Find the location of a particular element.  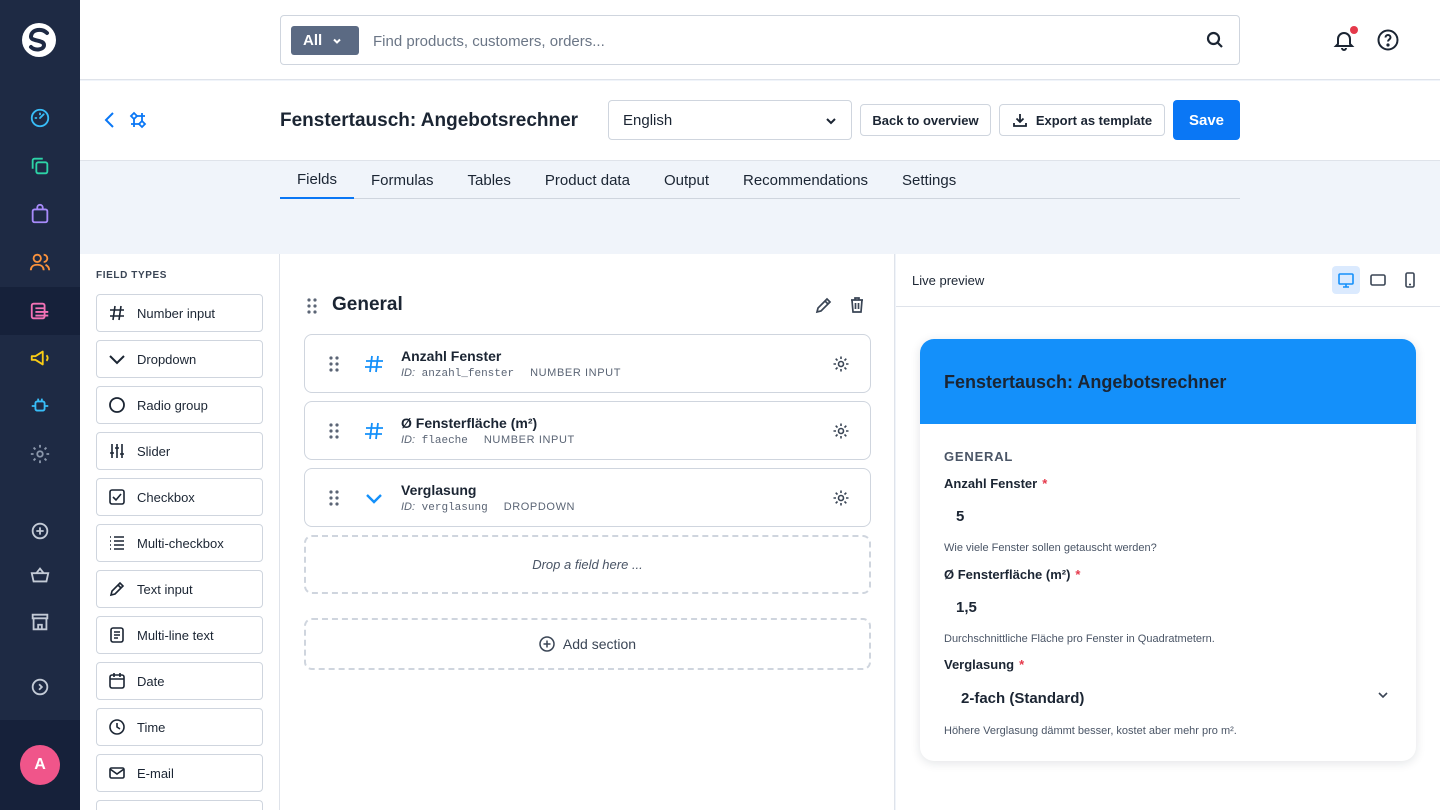

basket-icon is located at coordinates (40, 575).